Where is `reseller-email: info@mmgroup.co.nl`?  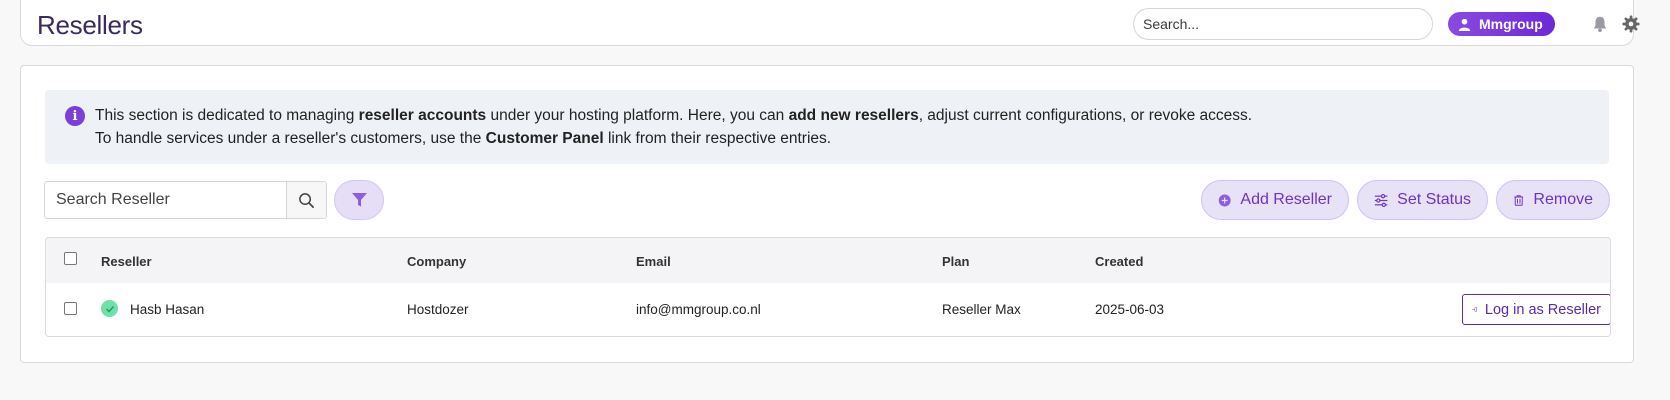 reseller-email: info@mmgroup.co.nl is located at coordinates (698, 309).